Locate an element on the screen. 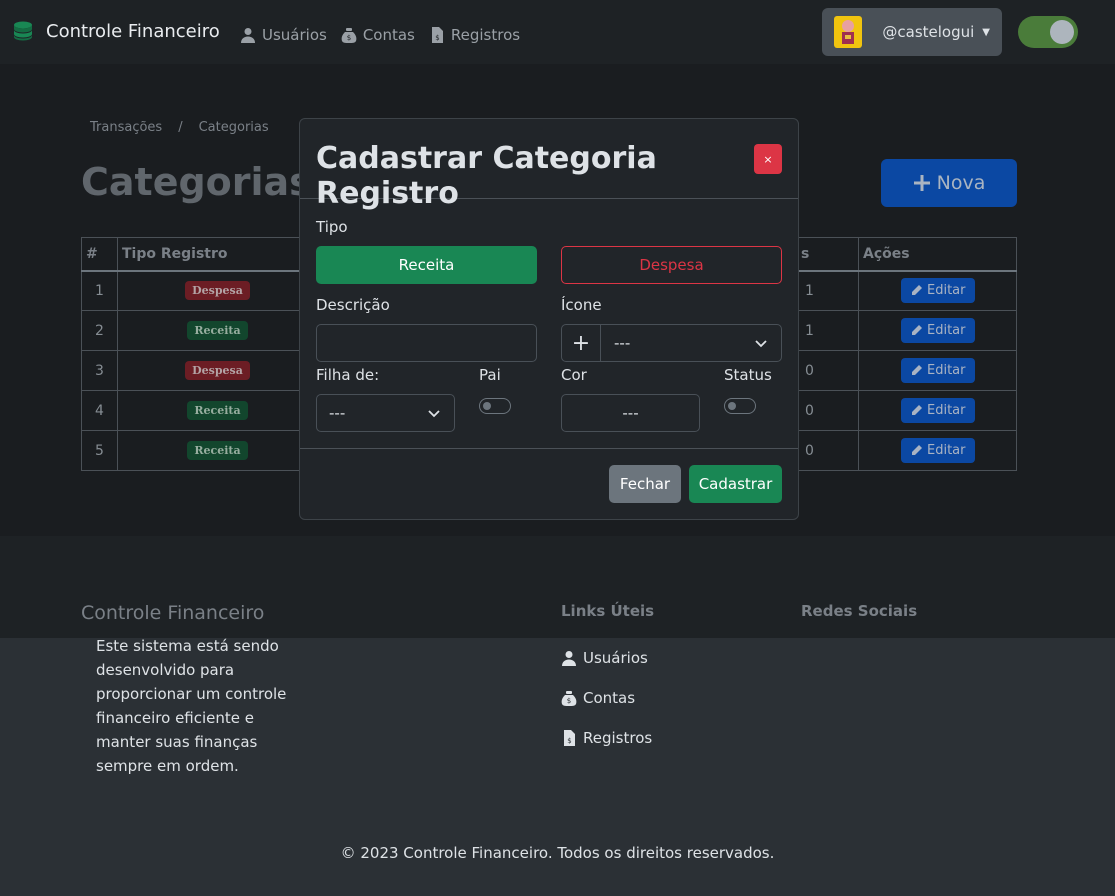 The image size is (1115, 896). avatar-image is located at coordinates (848, 32).